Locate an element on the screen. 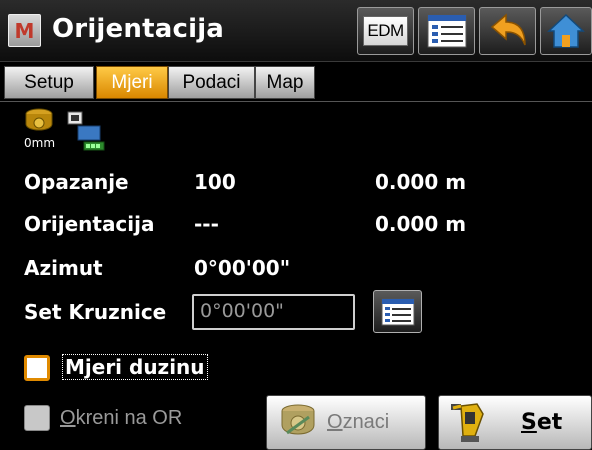 The image size is (592, 450). back-arrow-icon is located at coordinates (508, 29).